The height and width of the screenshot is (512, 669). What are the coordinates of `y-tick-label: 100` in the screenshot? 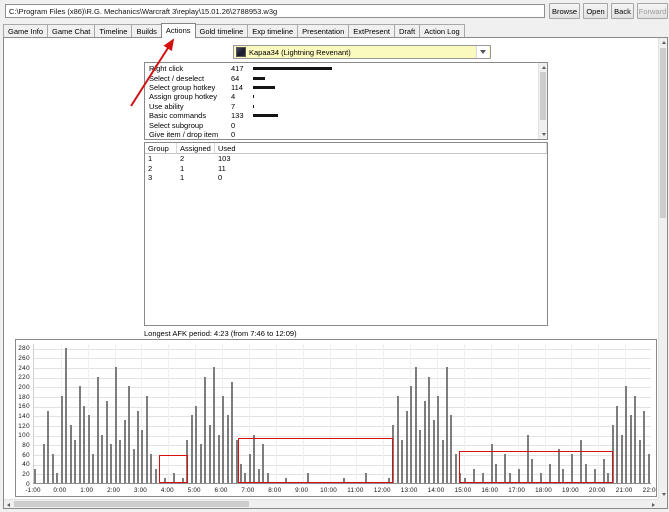 It's located at (24, 436).